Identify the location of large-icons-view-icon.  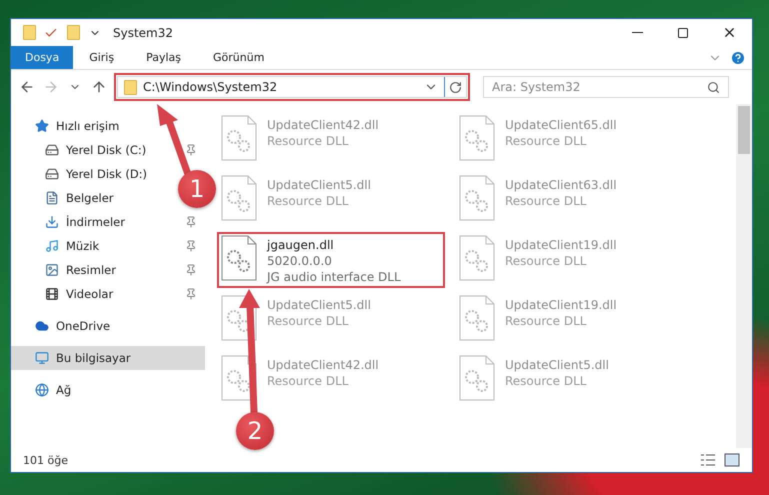
(732, 460).